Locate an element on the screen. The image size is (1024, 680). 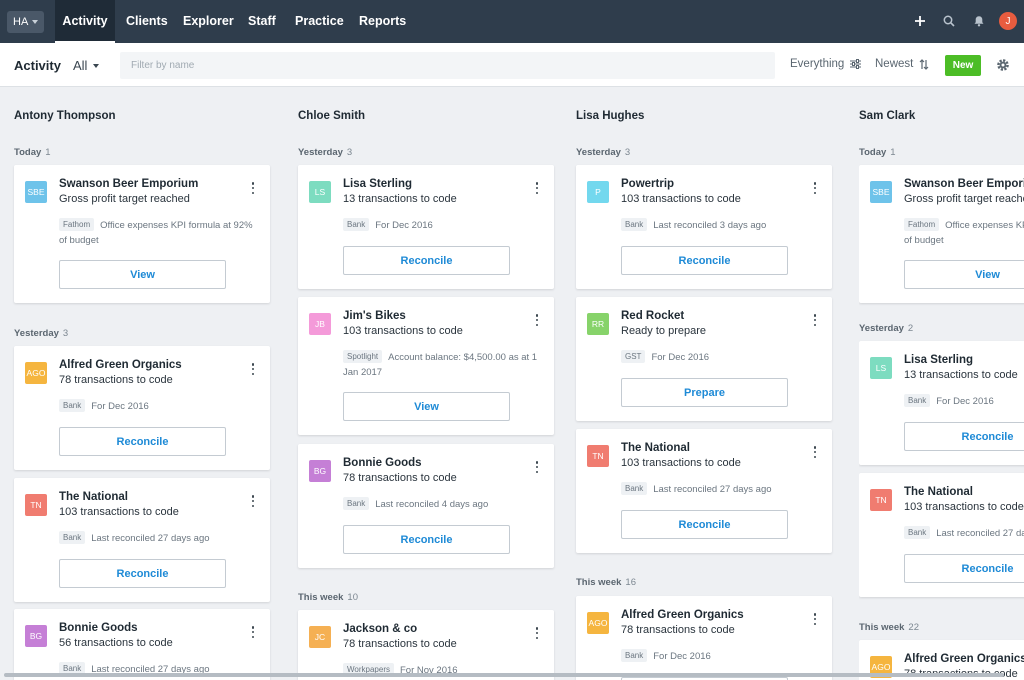
card-meta: Bank Last reconciled 3 days ago is located at coordinates (721, 225).